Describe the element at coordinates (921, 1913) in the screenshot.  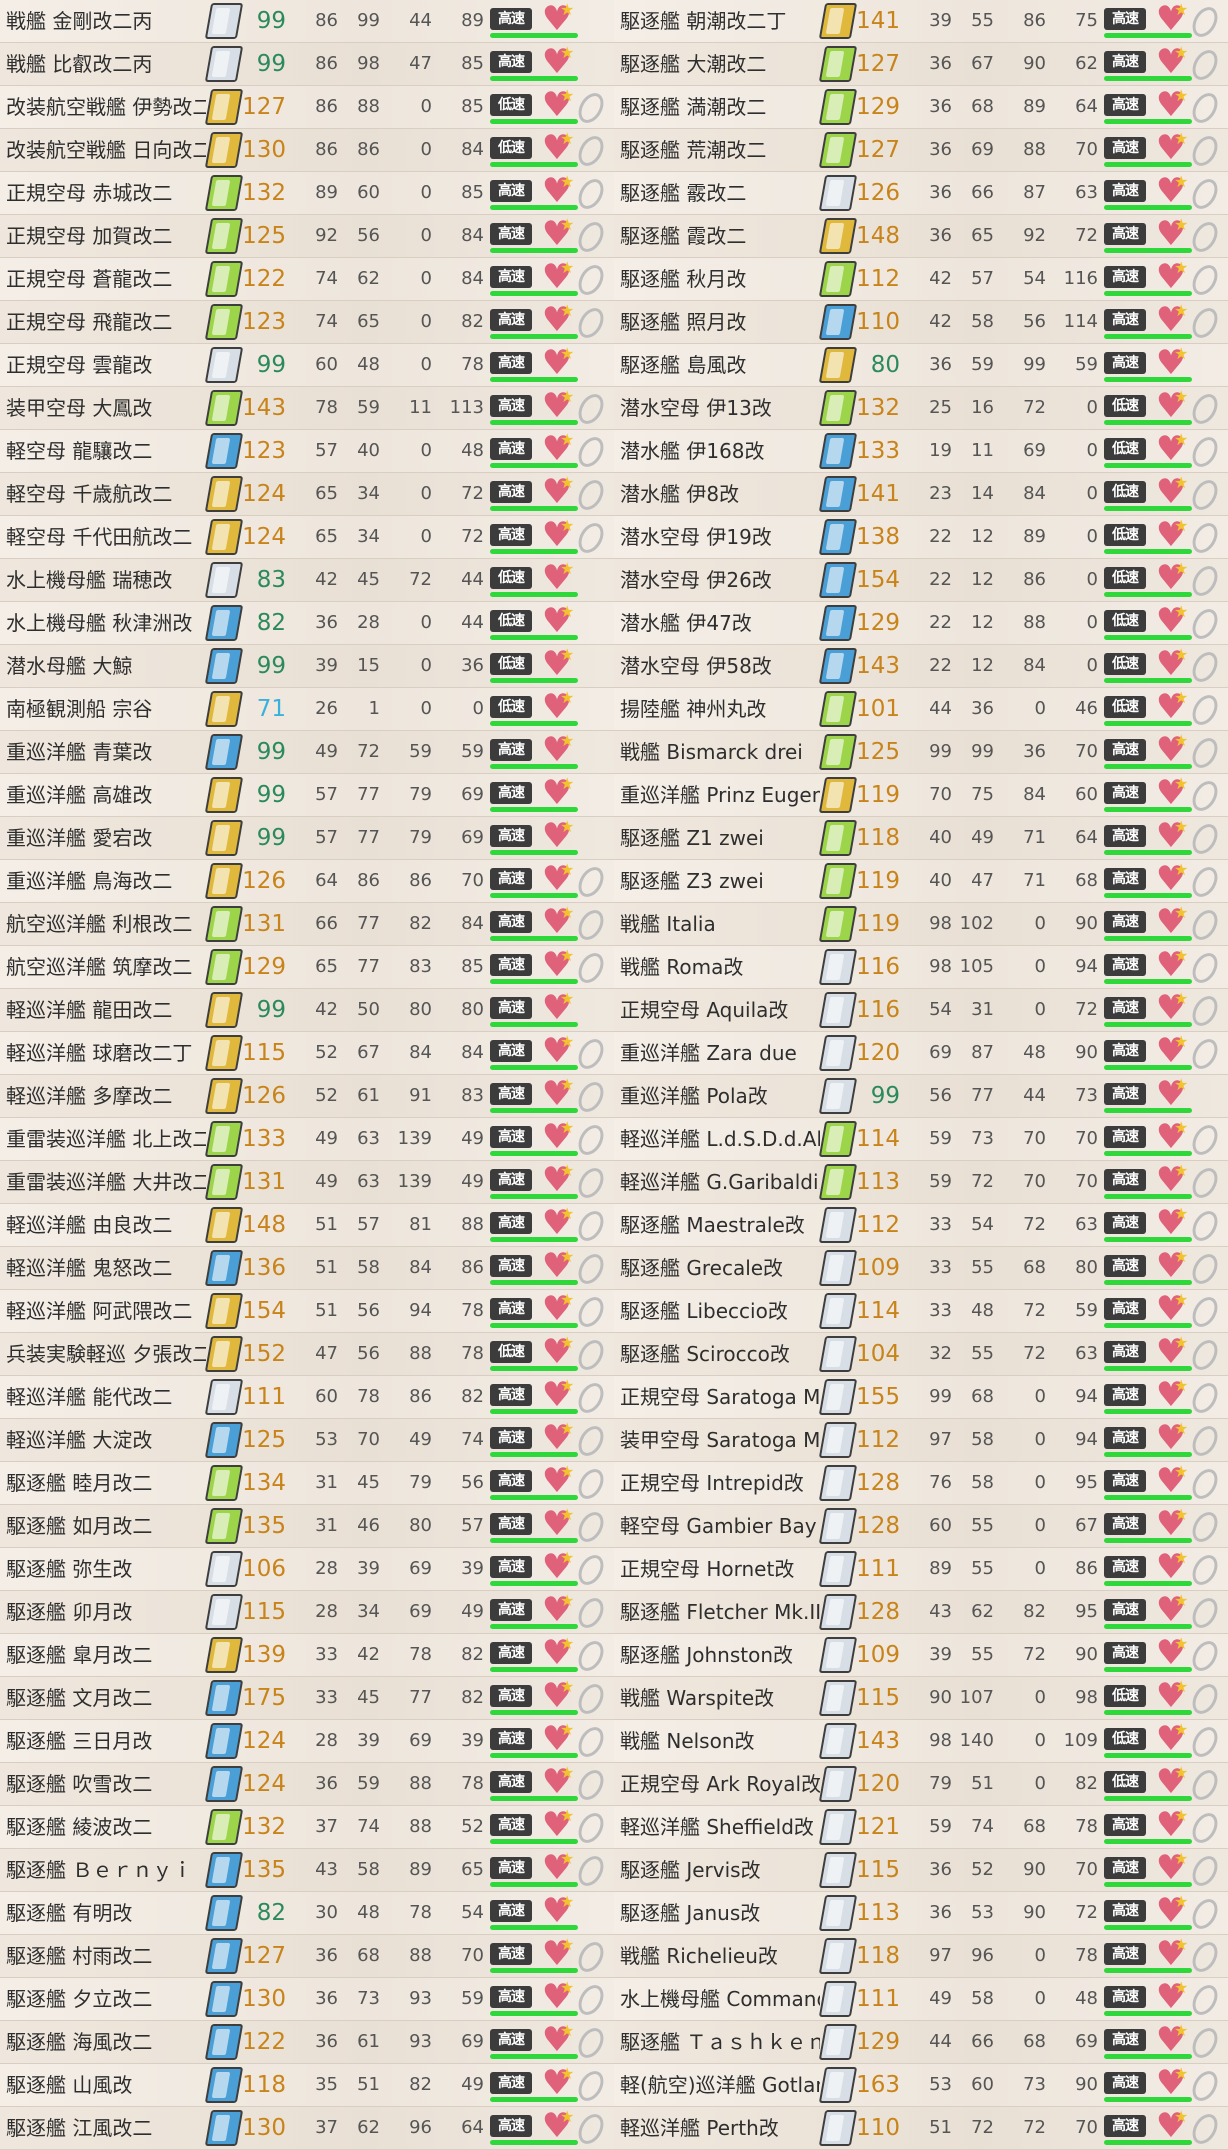
I see `ship-row: 駆逐艦 Janus改 113 36 53 90 72 高速 ♥ ★` at that location.